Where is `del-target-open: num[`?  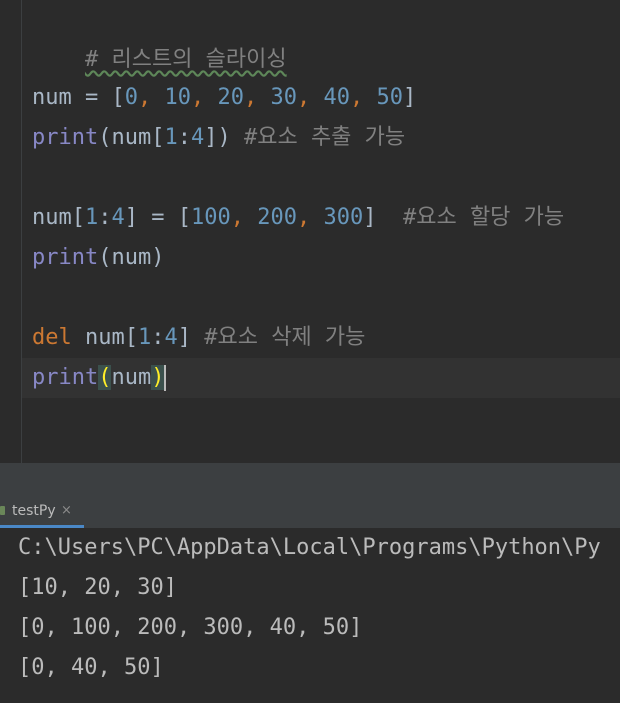 del-target-open: num[ is located at coordinates (104, 337).